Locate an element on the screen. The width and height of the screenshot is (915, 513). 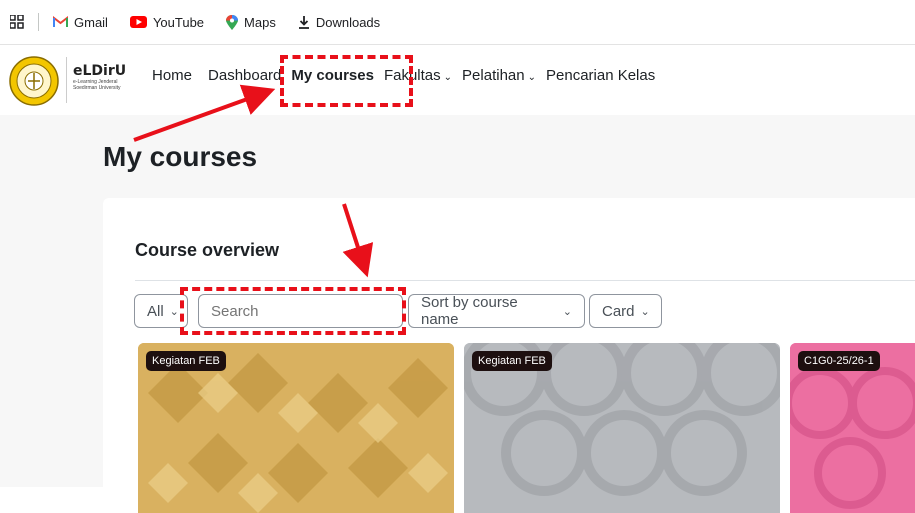
bookmark-label: YouTube is located at coordinates (178, 22).